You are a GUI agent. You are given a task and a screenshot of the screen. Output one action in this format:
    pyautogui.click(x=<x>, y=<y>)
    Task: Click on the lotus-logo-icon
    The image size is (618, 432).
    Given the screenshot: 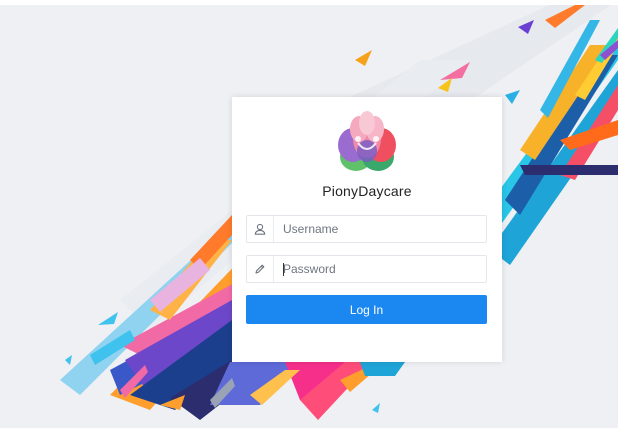 What is the action you would take?
    pyautogui.click(x=367, y=141)
    